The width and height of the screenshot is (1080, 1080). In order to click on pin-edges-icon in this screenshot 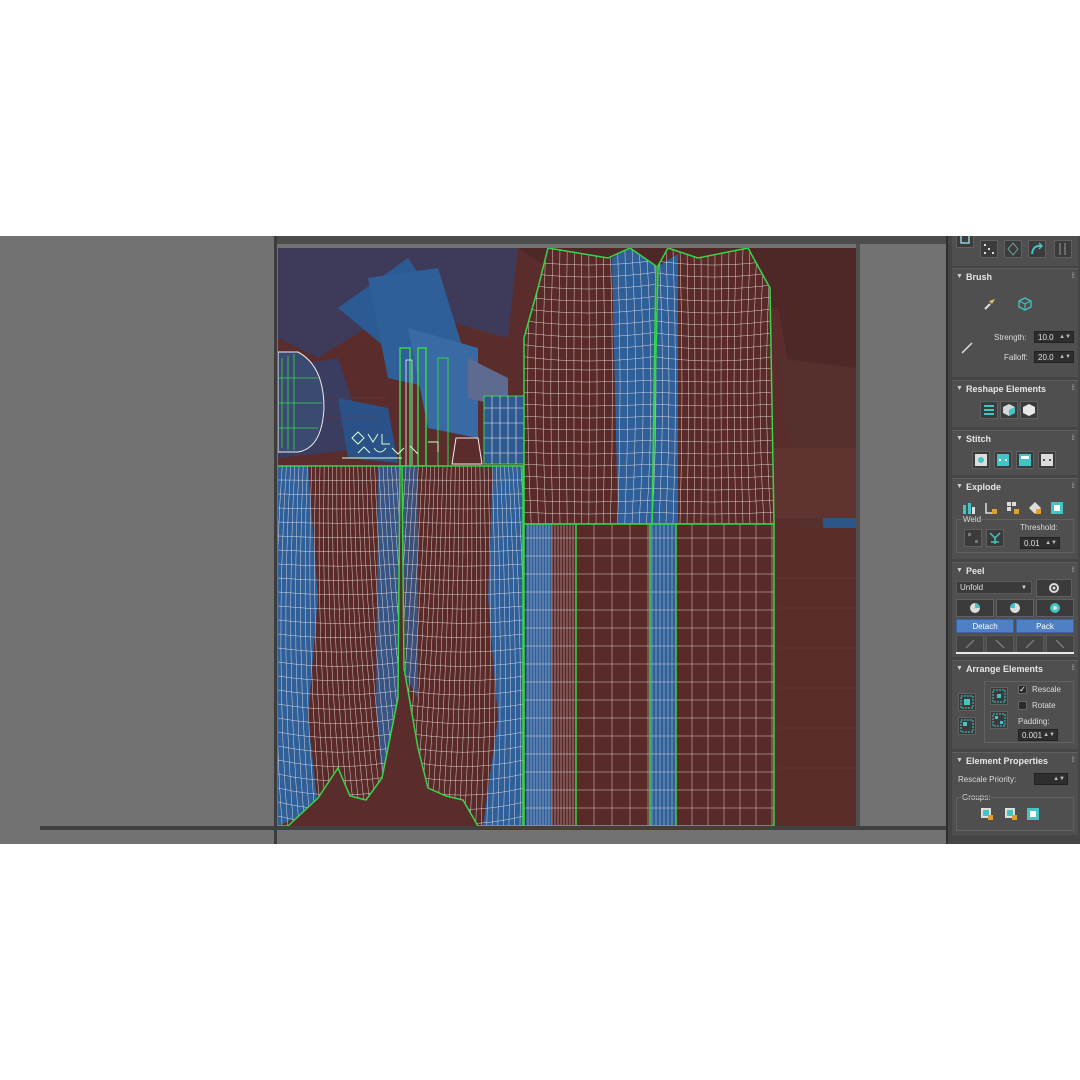, I will do `click(1030, 644)`.